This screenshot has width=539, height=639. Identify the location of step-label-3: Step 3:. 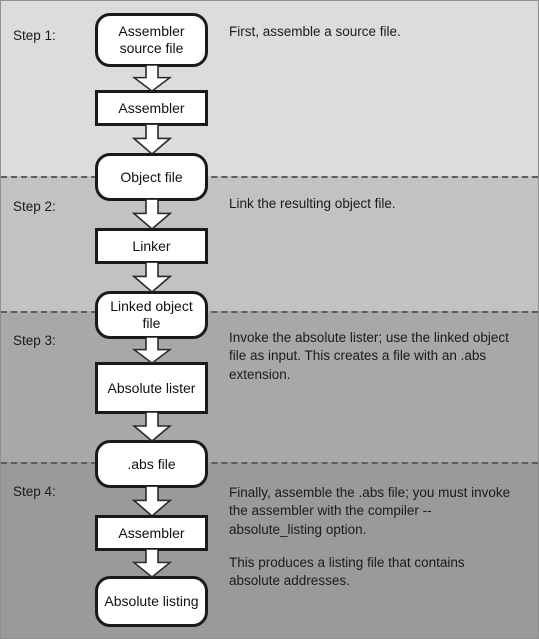
(34, 340).